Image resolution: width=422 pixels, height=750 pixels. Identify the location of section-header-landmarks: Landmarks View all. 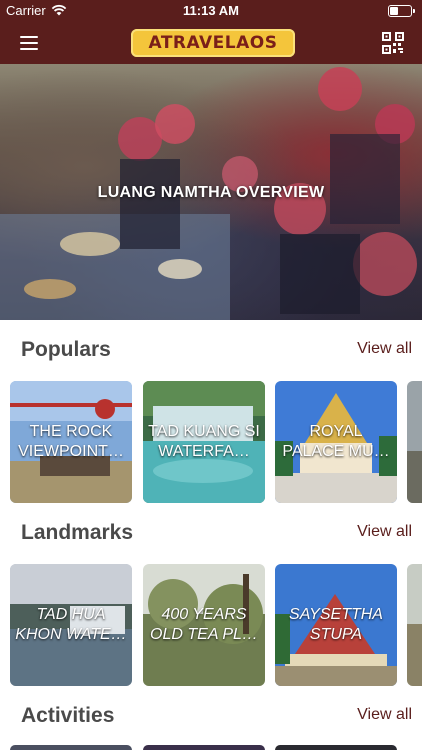
(211, 536).